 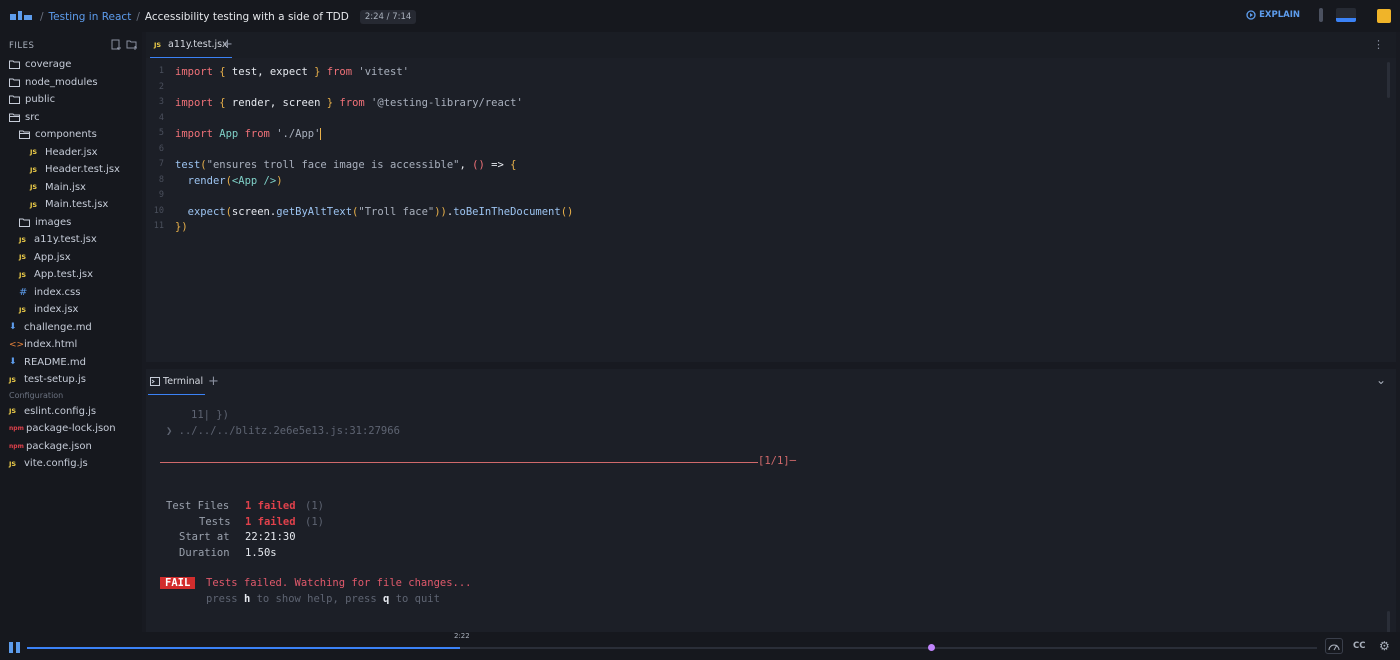 What do you see at coordinates (213, 381) in the screenshot?
I see `add-terminal-icon: +` at bounding box center [213, 381].